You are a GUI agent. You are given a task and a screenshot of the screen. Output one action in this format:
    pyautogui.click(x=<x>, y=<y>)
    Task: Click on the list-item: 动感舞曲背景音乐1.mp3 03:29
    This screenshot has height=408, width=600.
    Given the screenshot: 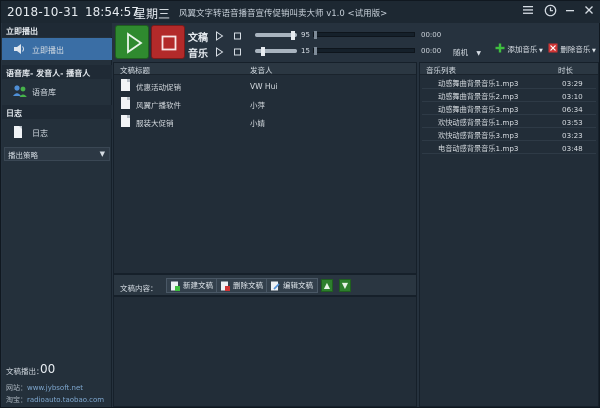 What is the action you would take?
    pyautogui.click(x=509, y=83)
    